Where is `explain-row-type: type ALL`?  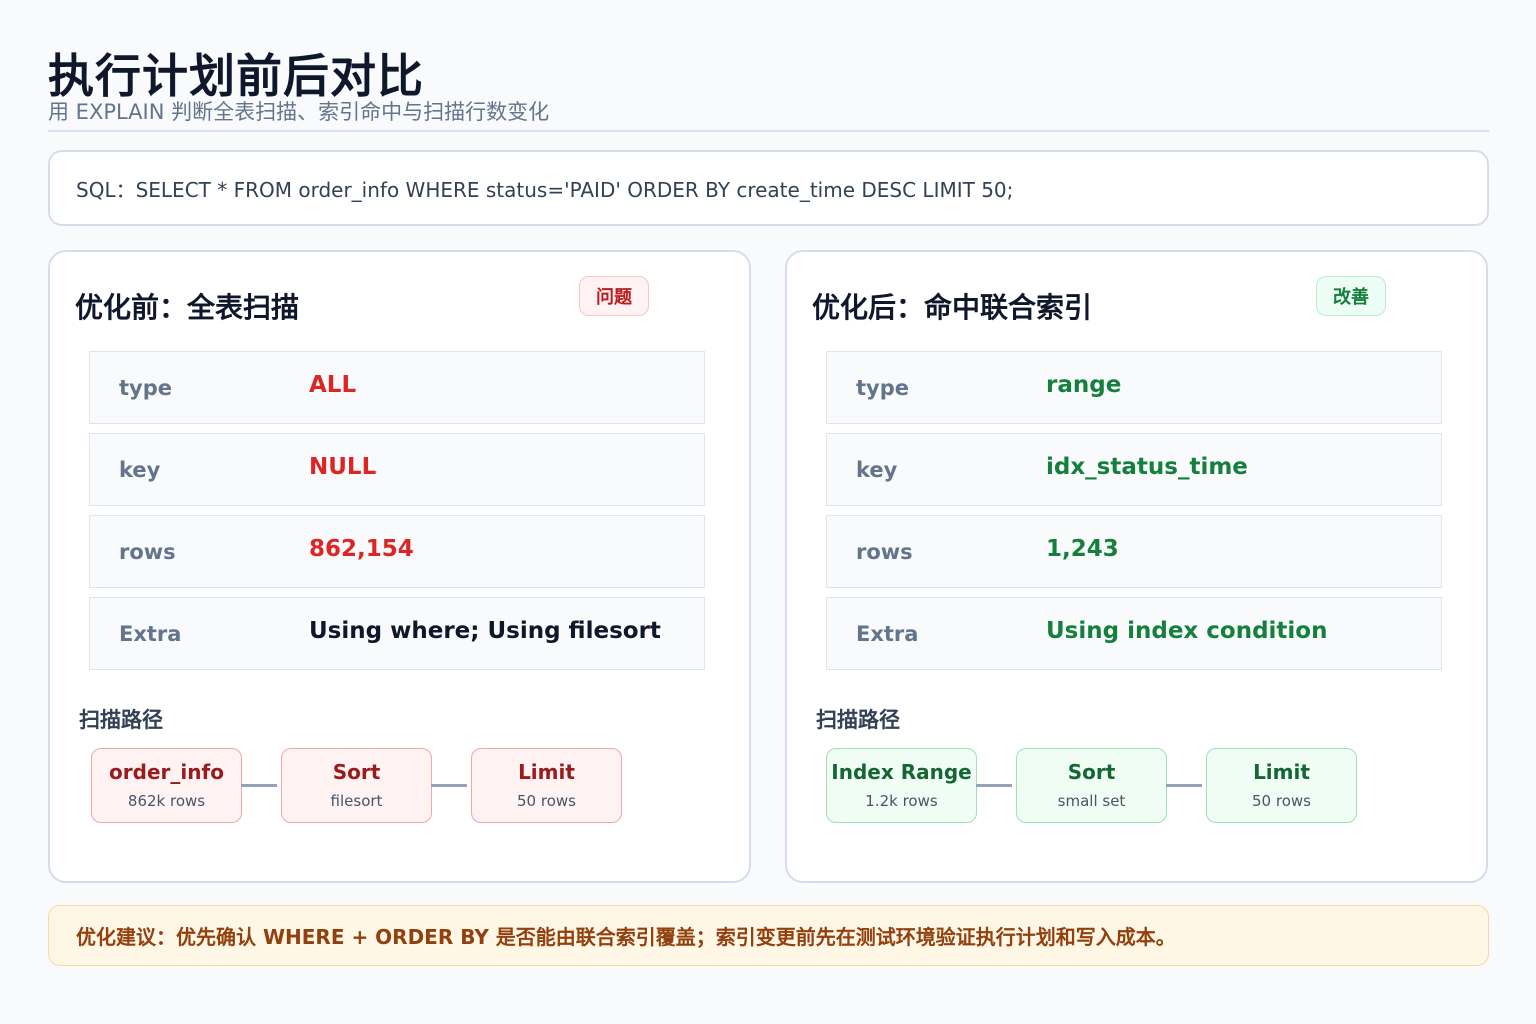
explain-row-type: type ALL is located at coordinates (397, 387).